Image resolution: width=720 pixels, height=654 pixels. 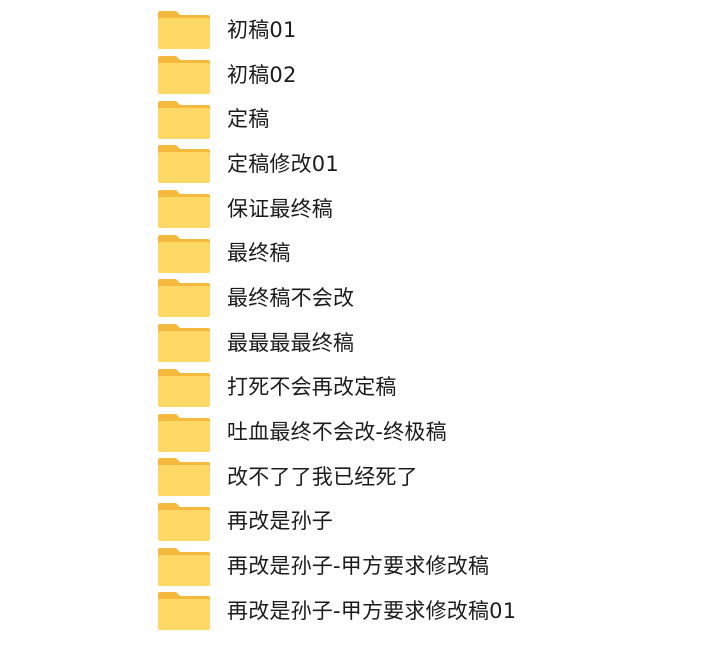 I want to click on folder-label: 保证最终稿, so click(x=280, y=208).